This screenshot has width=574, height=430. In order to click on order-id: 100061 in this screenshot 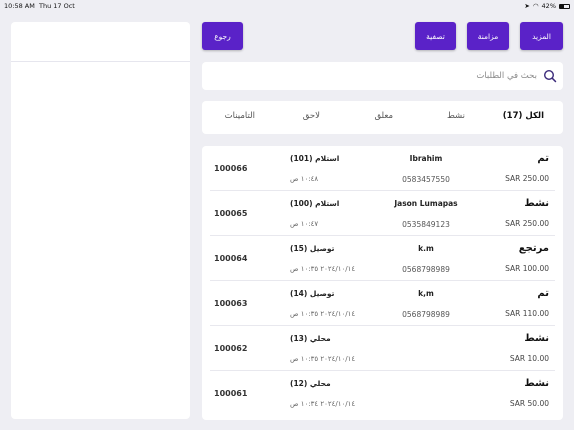, I will do `click(231, 393)`.